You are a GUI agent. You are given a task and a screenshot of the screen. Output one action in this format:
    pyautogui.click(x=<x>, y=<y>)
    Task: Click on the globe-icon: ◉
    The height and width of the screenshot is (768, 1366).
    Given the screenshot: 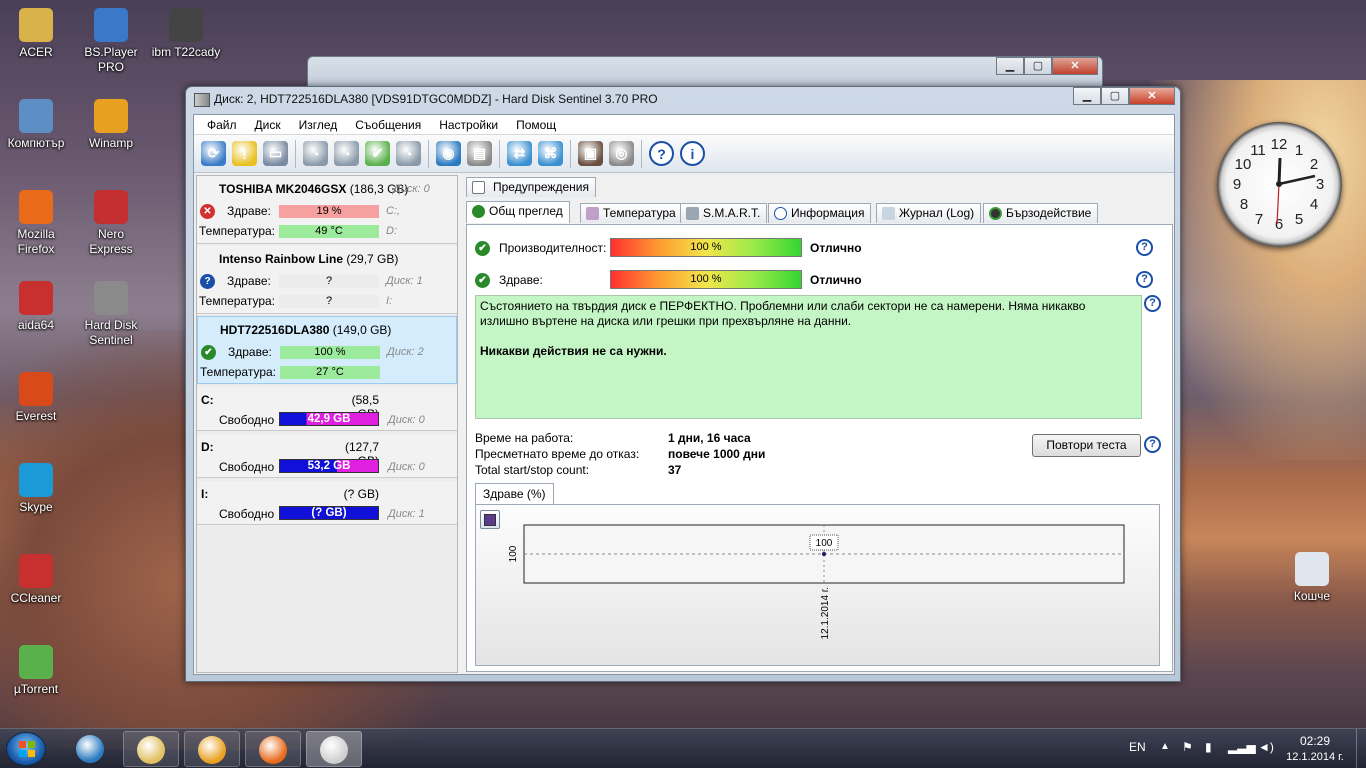 What is the action you would take?
    pyautogui.click(x=448, y=153)
    